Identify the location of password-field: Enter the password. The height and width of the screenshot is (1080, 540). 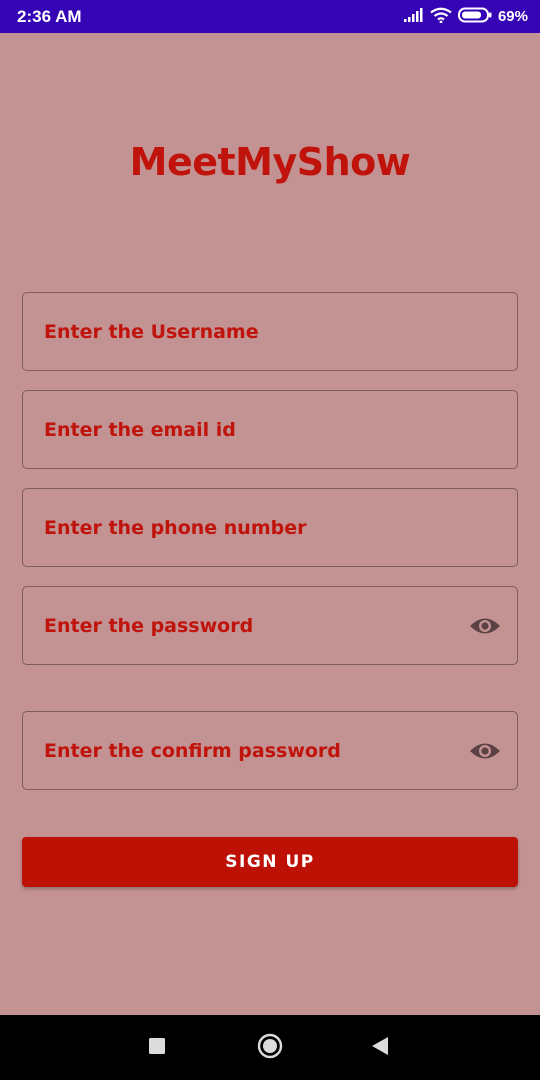
(270, 625).